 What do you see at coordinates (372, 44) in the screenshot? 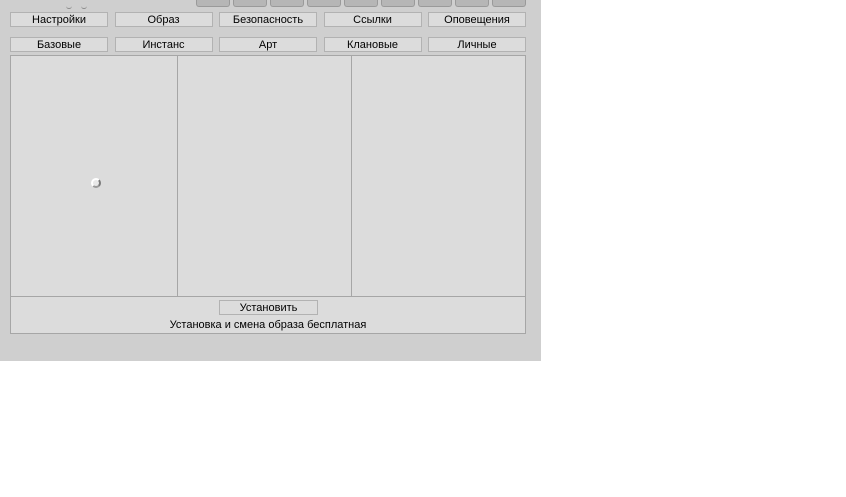
I see `subtab-clan: Клановые` at bounding box center [372, 44].